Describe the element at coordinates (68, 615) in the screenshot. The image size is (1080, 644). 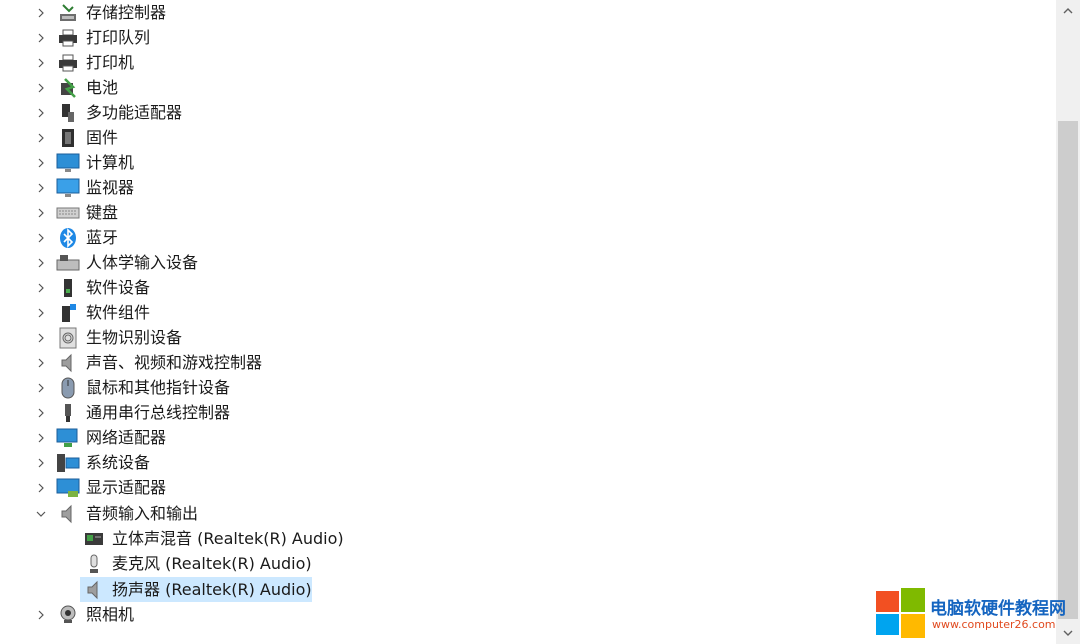
I see `camera-icon` at that location.